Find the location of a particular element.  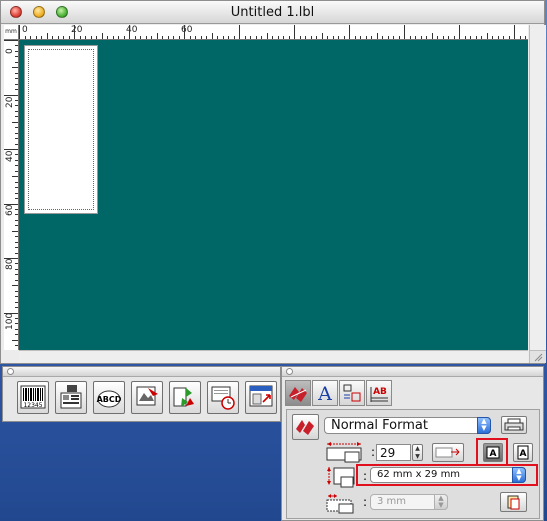

length-field: 29 is located at coordinates (393, 452).